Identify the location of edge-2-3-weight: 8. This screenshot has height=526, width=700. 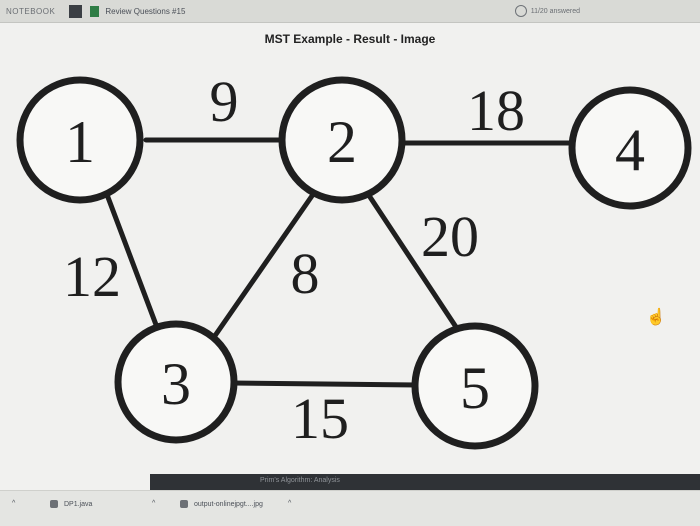
(305, 273).